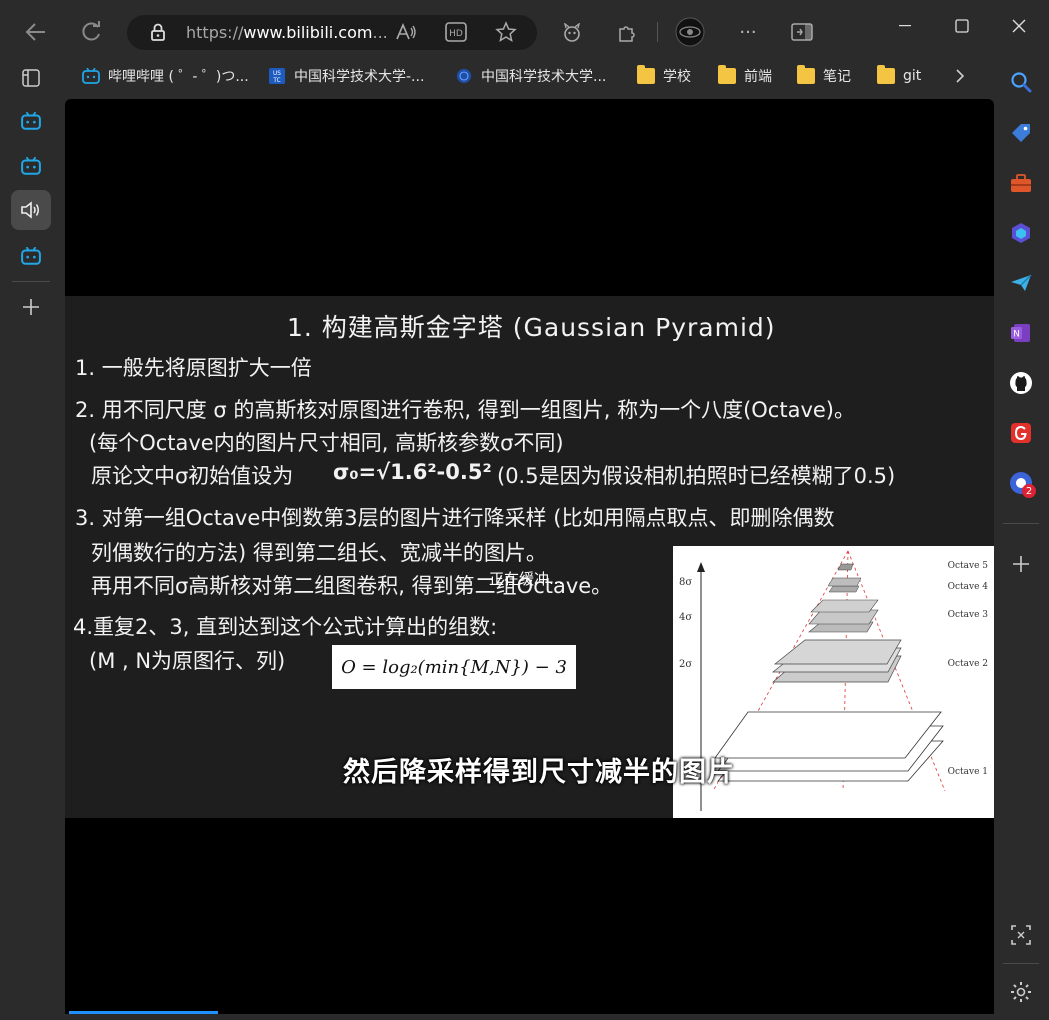 This screenshot has height=1020, width=1049. What do you see at coordinates (464, 76) in the screenshot?
I see `ustc-emblem-icon` at bounding box center [464, 76].